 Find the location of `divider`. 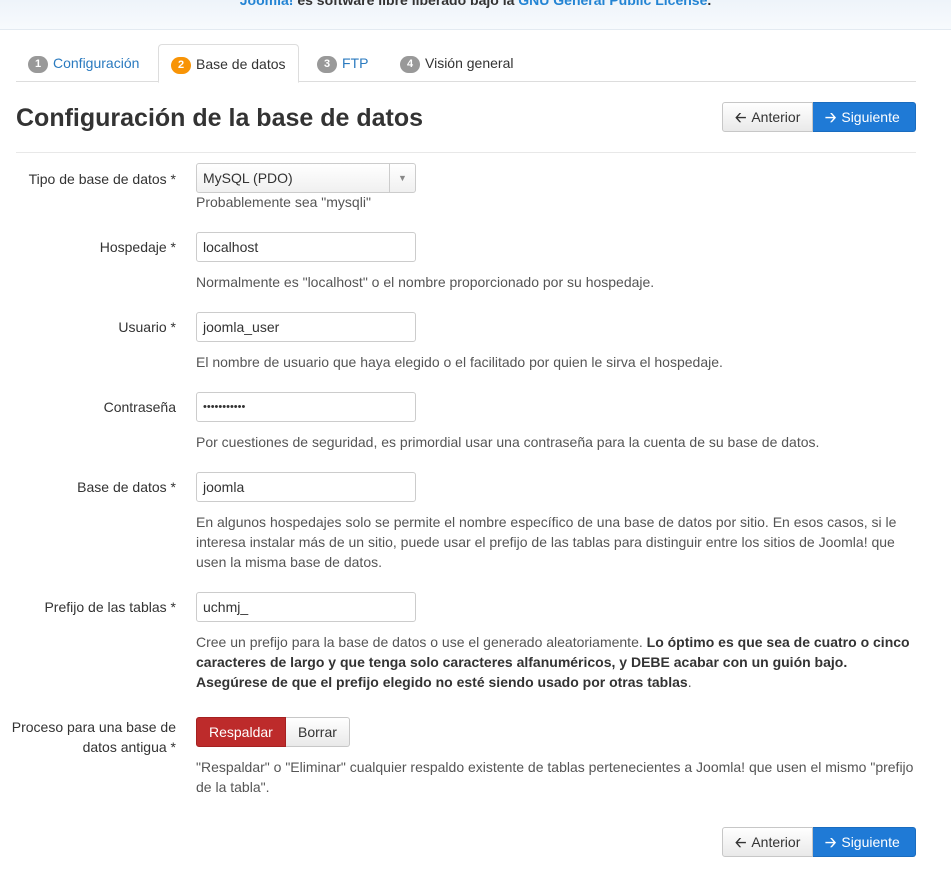

divider is located at coordinates (466, 152).